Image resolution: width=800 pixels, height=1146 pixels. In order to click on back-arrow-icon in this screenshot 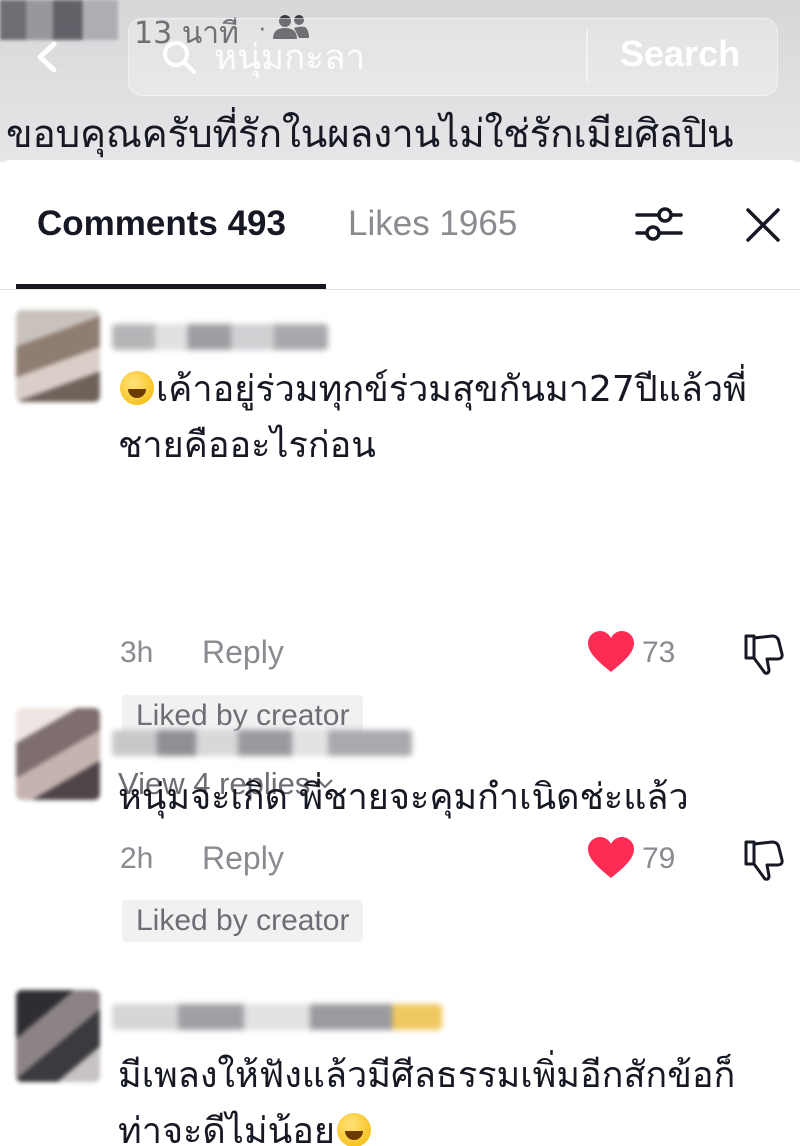, I will do `click(47, 57)`.